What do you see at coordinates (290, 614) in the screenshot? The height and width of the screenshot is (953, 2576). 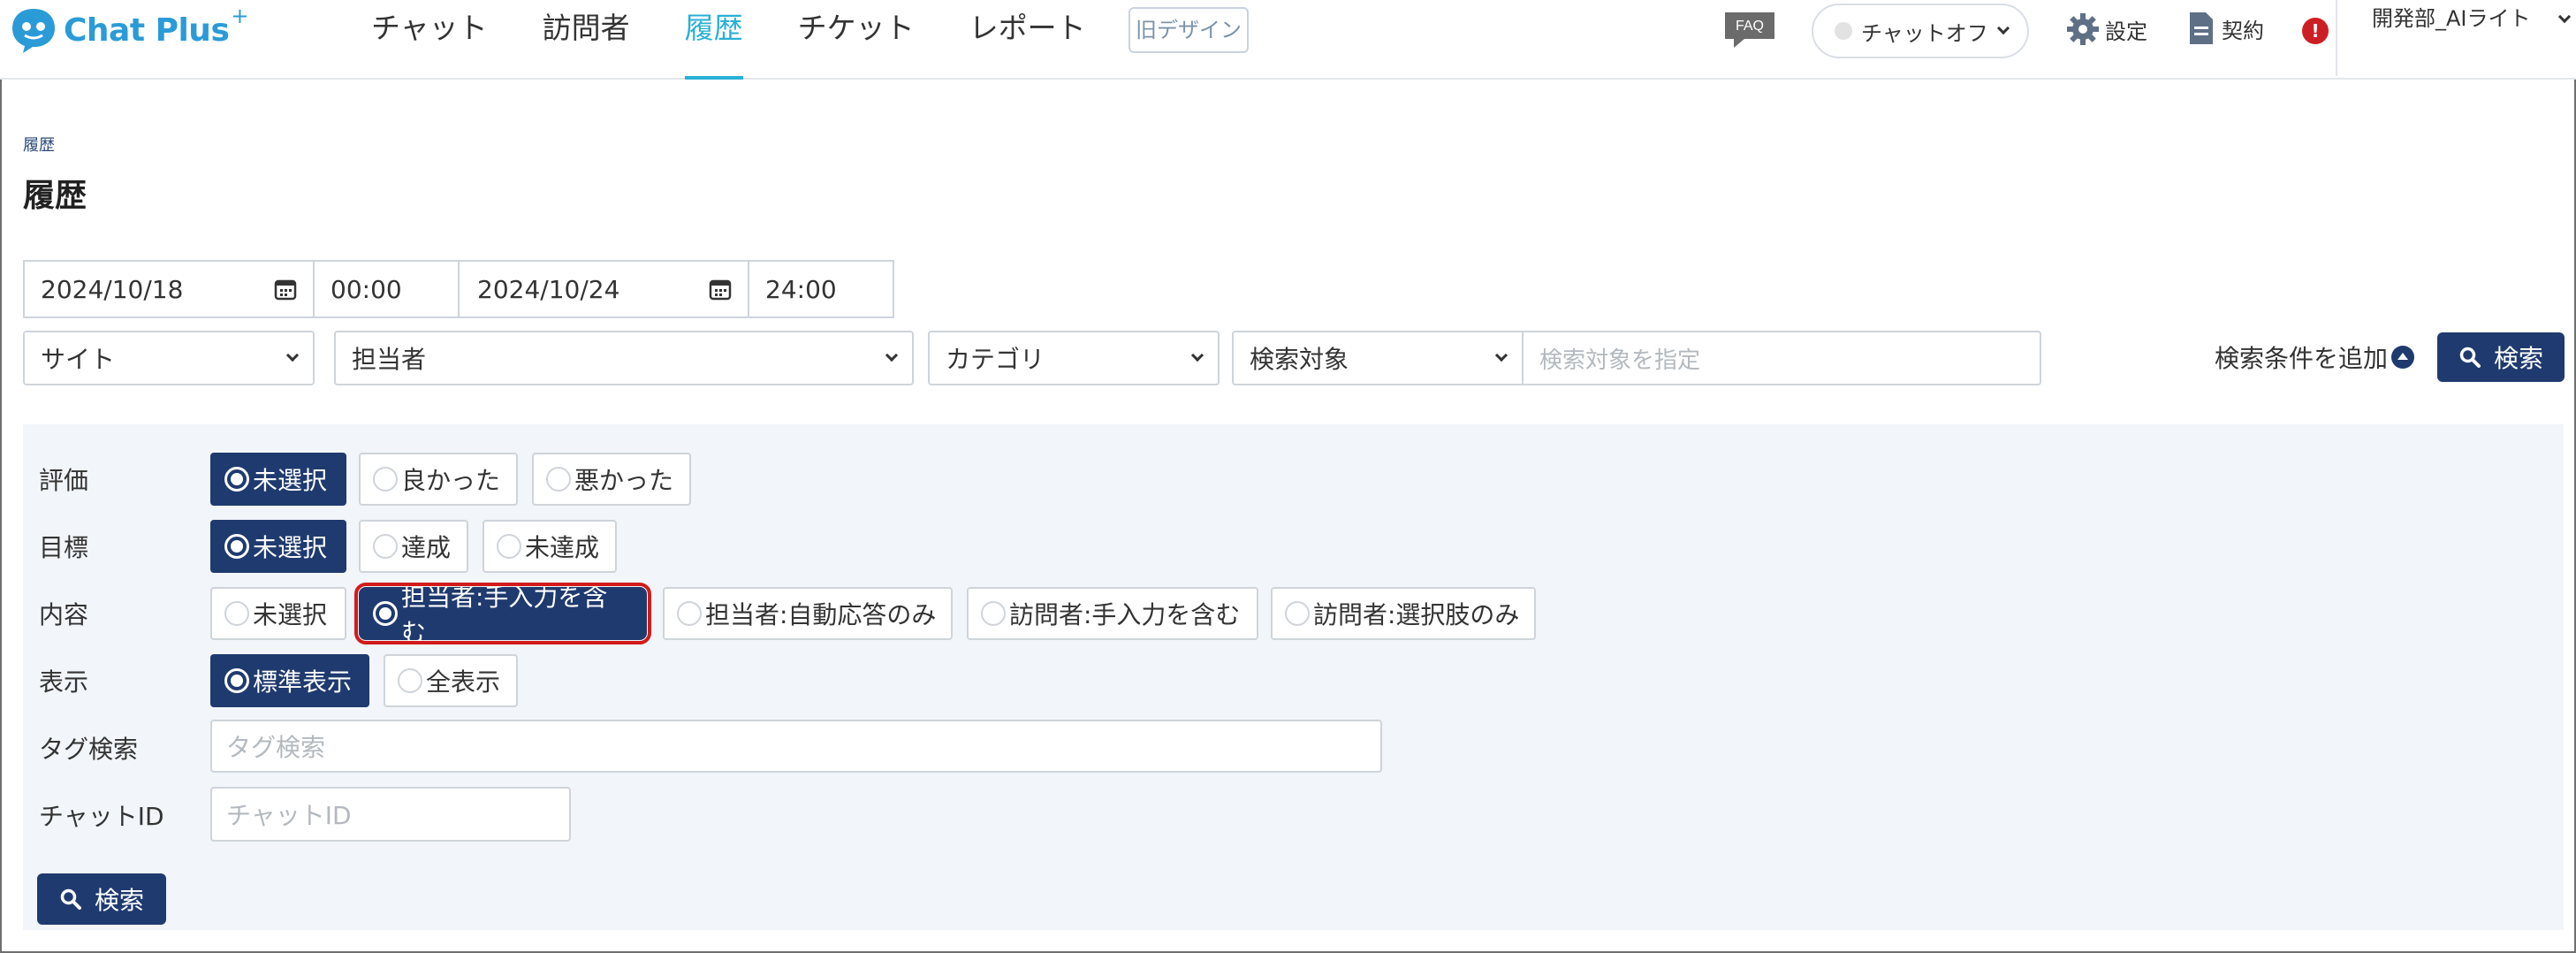 I see `content-option-label: 未選択` at bounding box center [290, 614].